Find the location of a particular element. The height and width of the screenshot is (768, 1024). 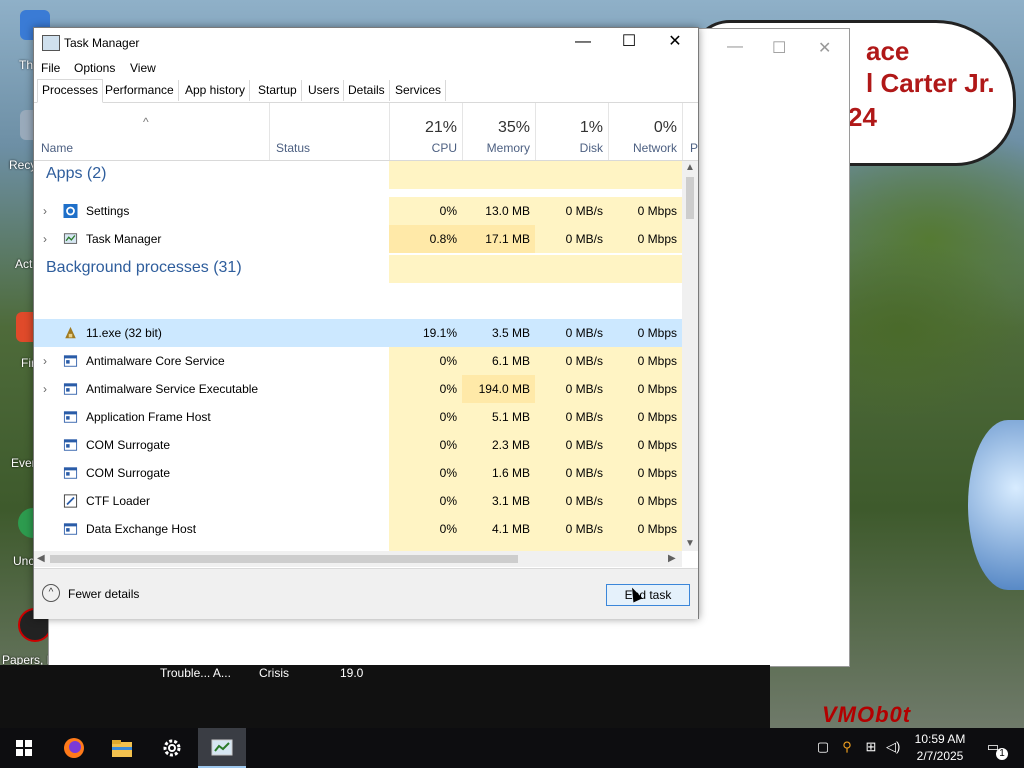

table-row: COM Surrogate 0% 1.6 MB 0 MB/s 0 Mbps is located at coordinates (358, 473).